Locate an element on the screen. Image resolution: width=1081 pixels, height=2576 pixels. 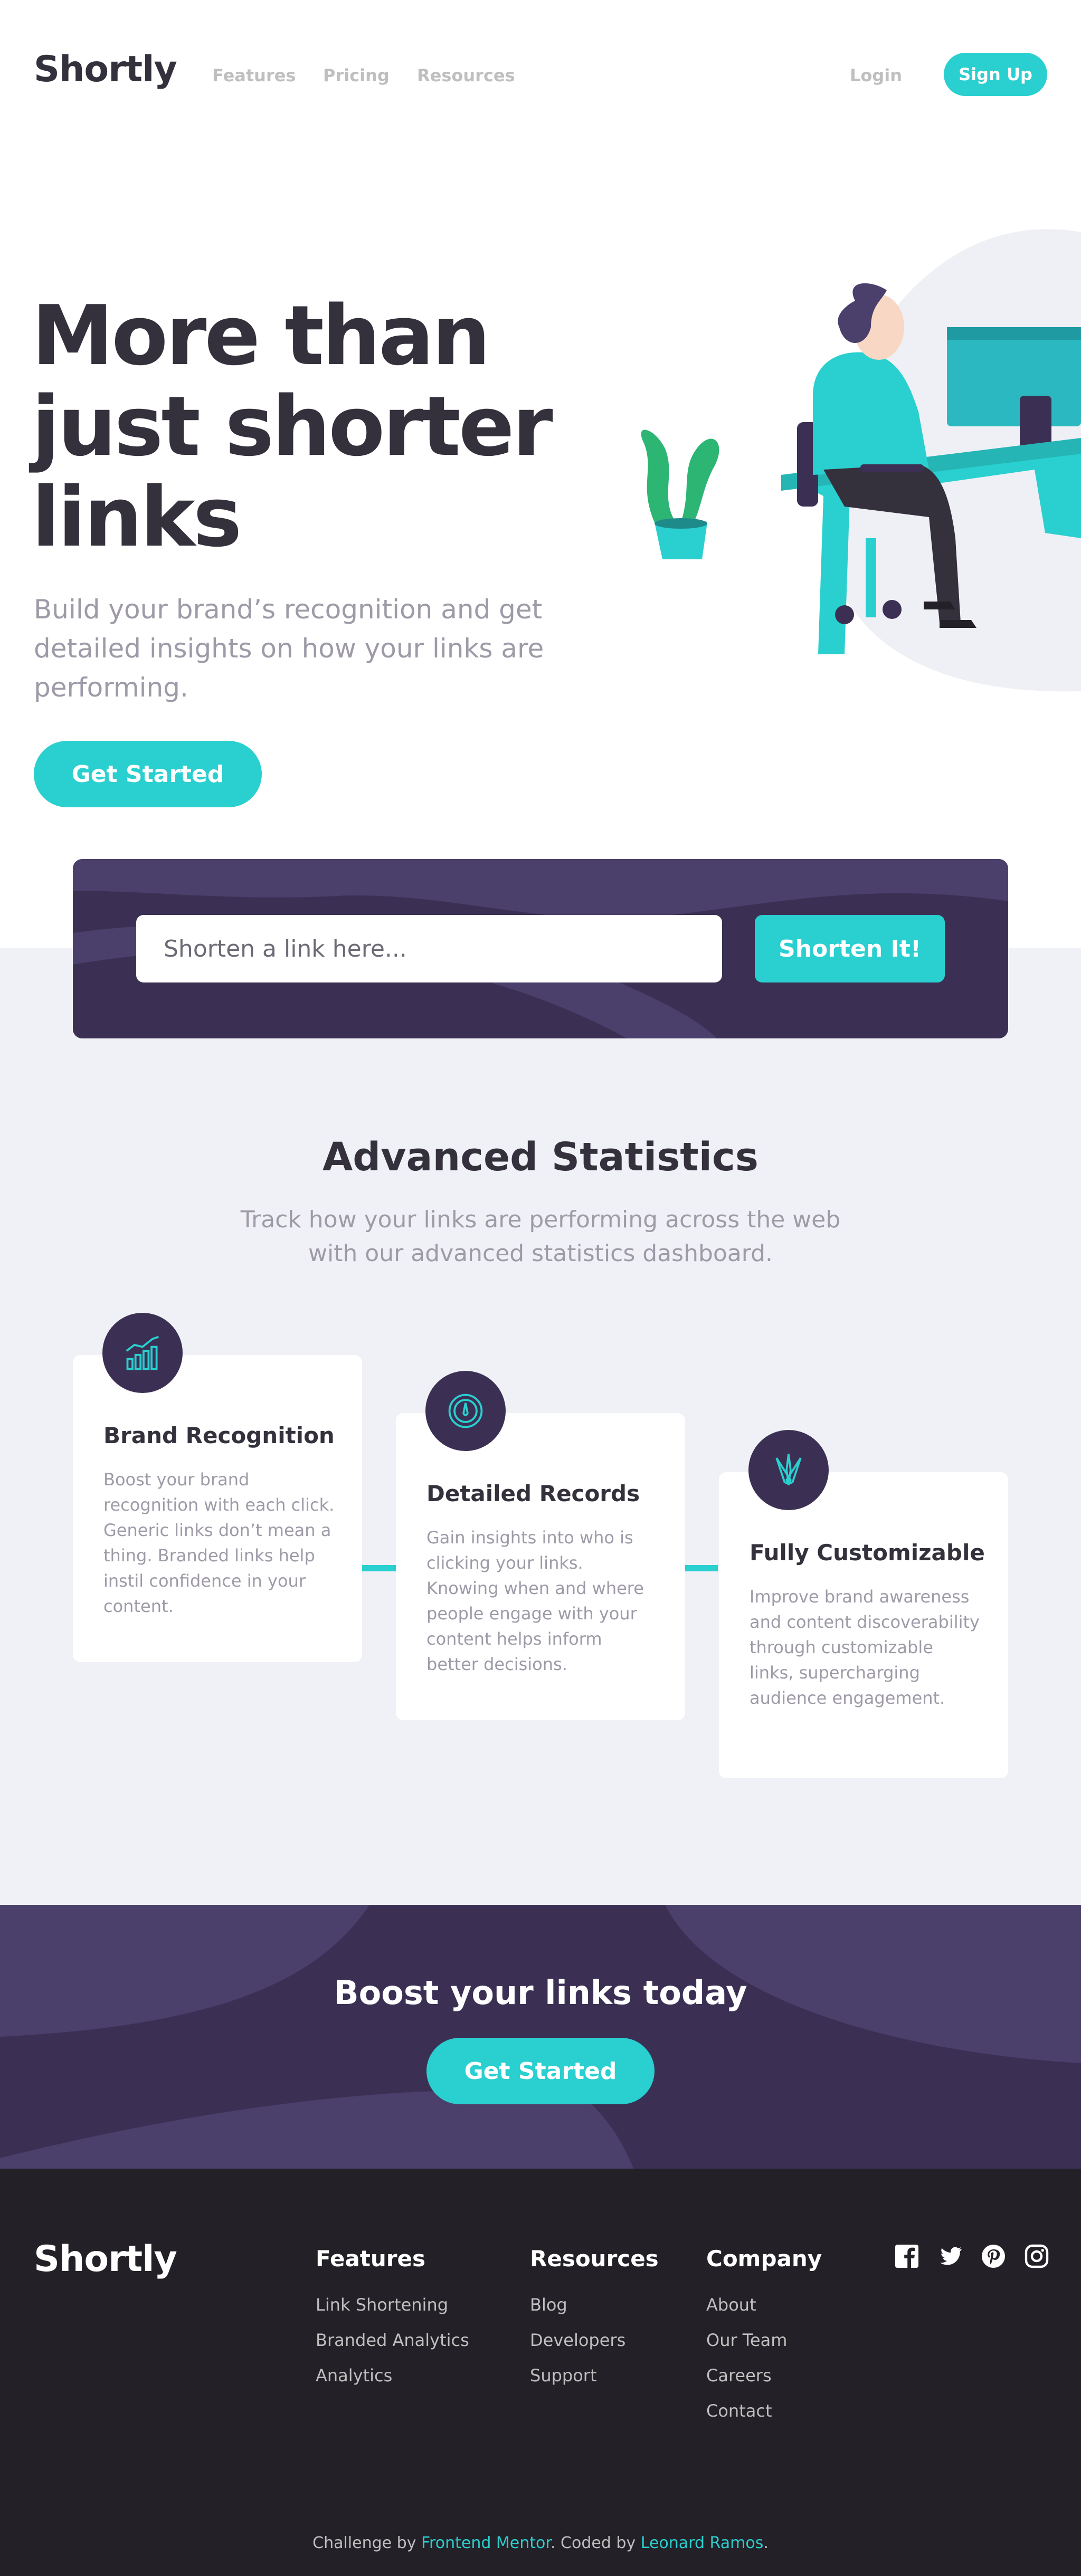
footer-link: Analytics is located at coordinates (392, 2383).